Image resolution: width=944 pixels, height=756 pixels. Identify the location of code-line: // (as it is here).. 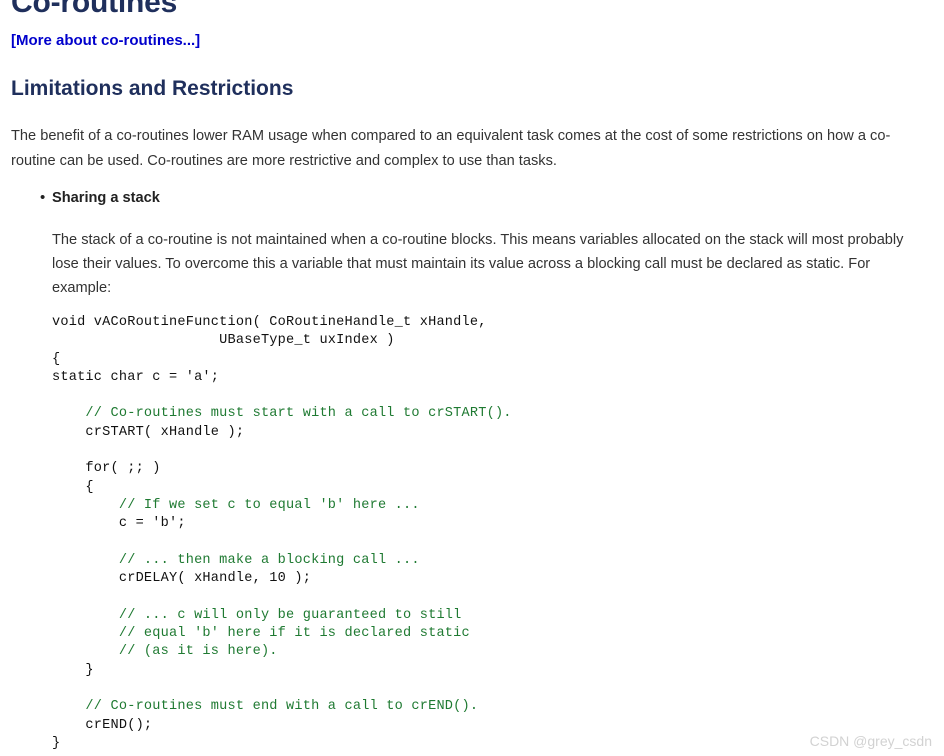
(165, 652).